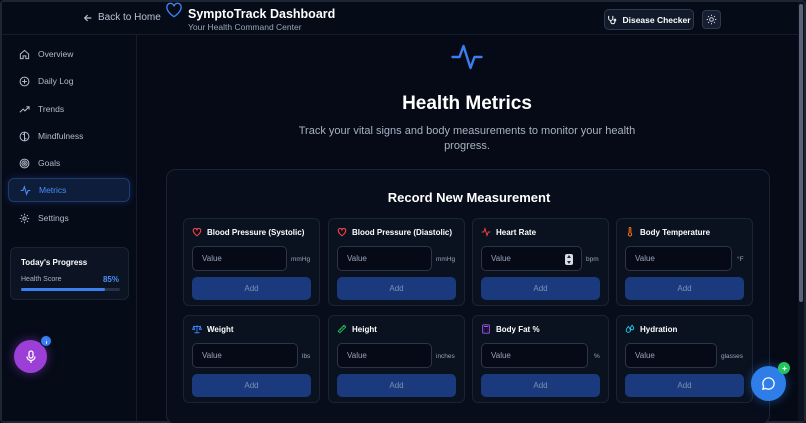 Image resolution: width=806 pixels, height=423 pixels. What do you see at coordinates (24, 109) in the screenshot?
I see `trending-up-icon` at bounding box center [24, 109].